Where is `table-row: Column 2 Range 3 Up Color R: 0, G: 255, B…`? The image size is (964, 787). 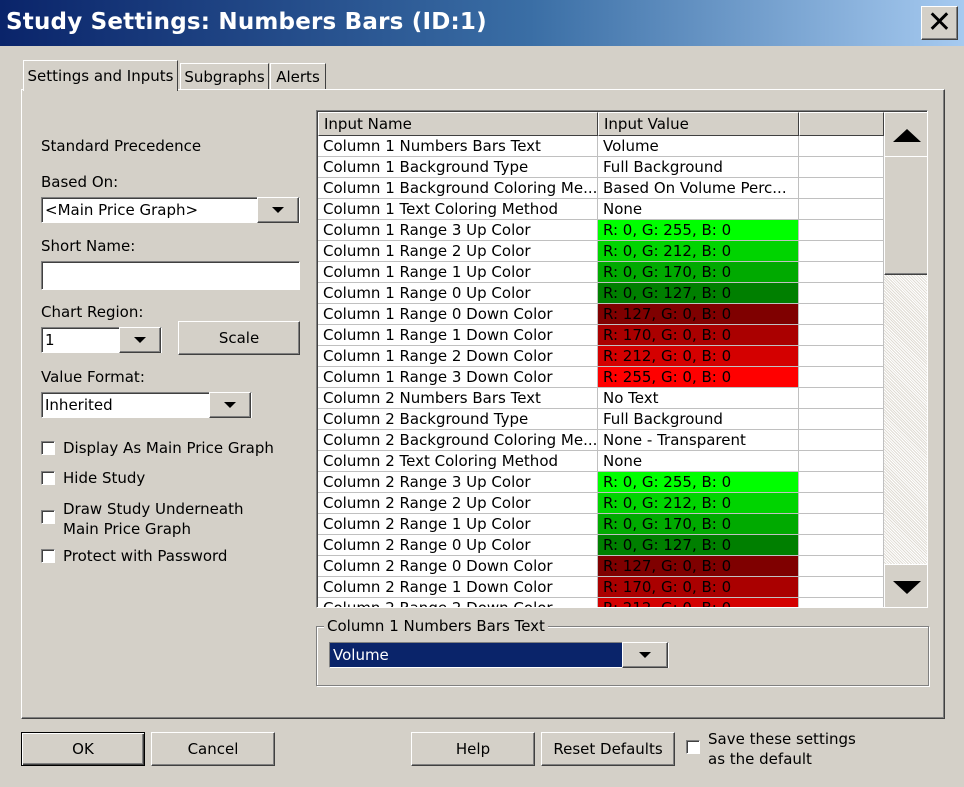
table-row: Column 2 Range 3 Up Color R: 0, G: 255, B… is located at coordinates (601, 482).